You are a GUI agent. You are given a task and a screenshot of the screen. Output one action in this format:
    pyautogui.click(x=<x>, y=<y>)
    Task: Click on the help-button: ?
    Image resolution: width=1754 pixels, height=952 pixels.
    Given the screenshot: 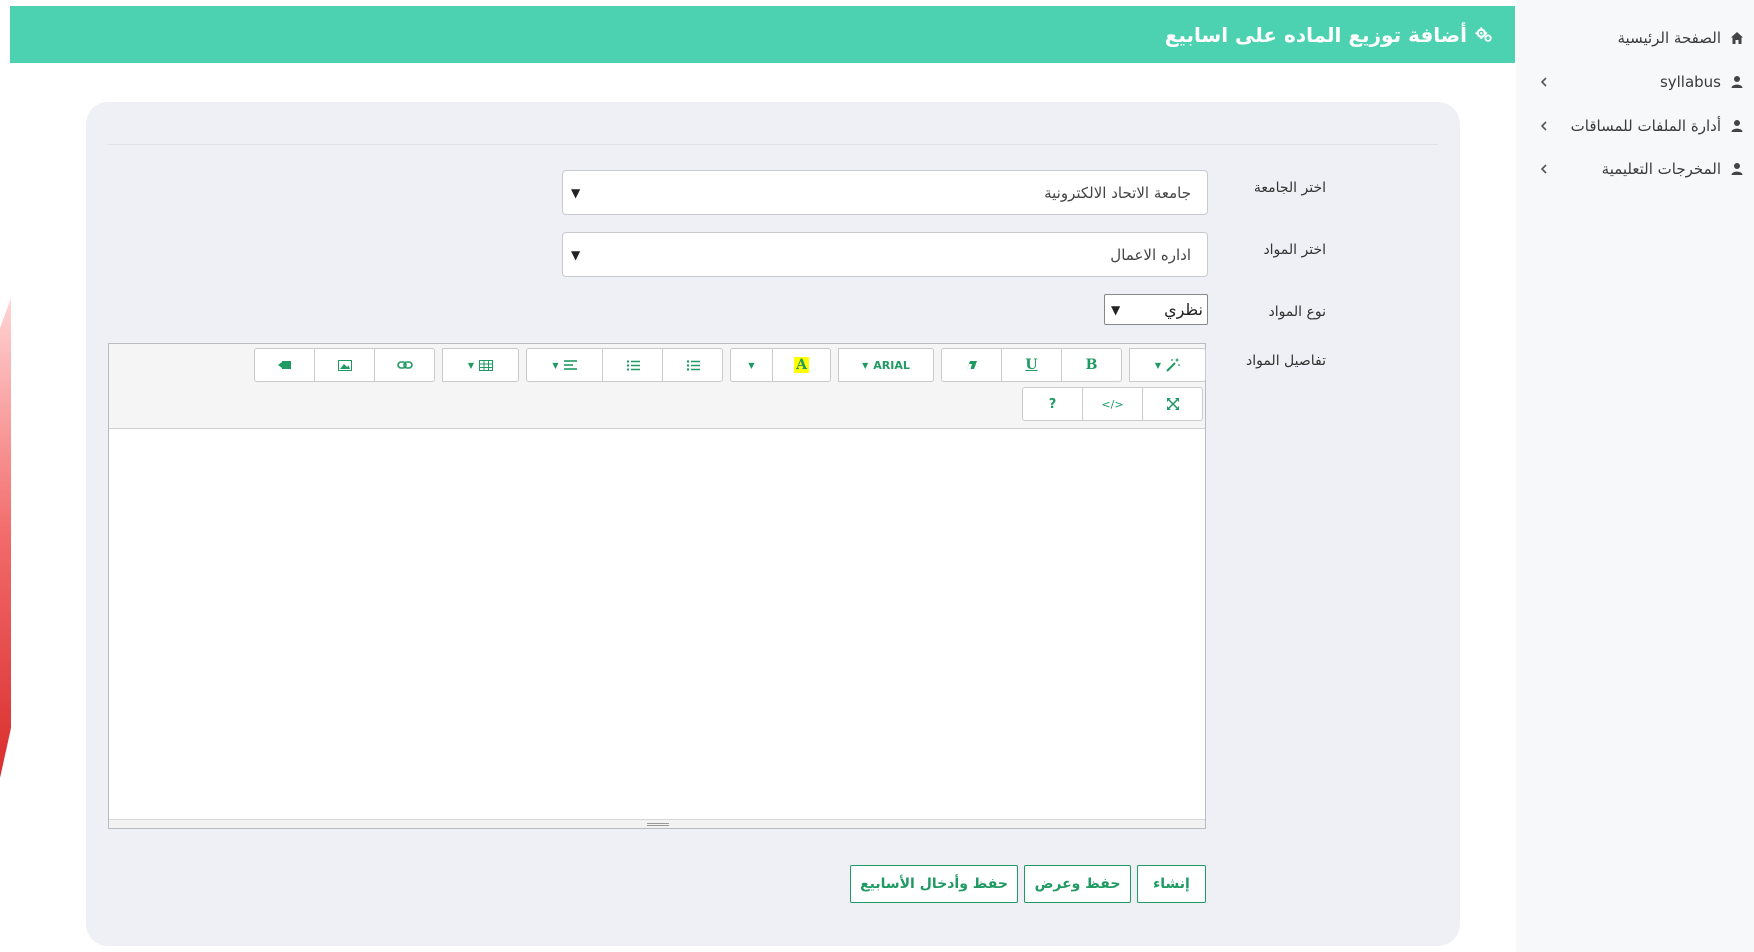 What is the action you would take?
    pyautogui.click(x=1052, y=404)
    